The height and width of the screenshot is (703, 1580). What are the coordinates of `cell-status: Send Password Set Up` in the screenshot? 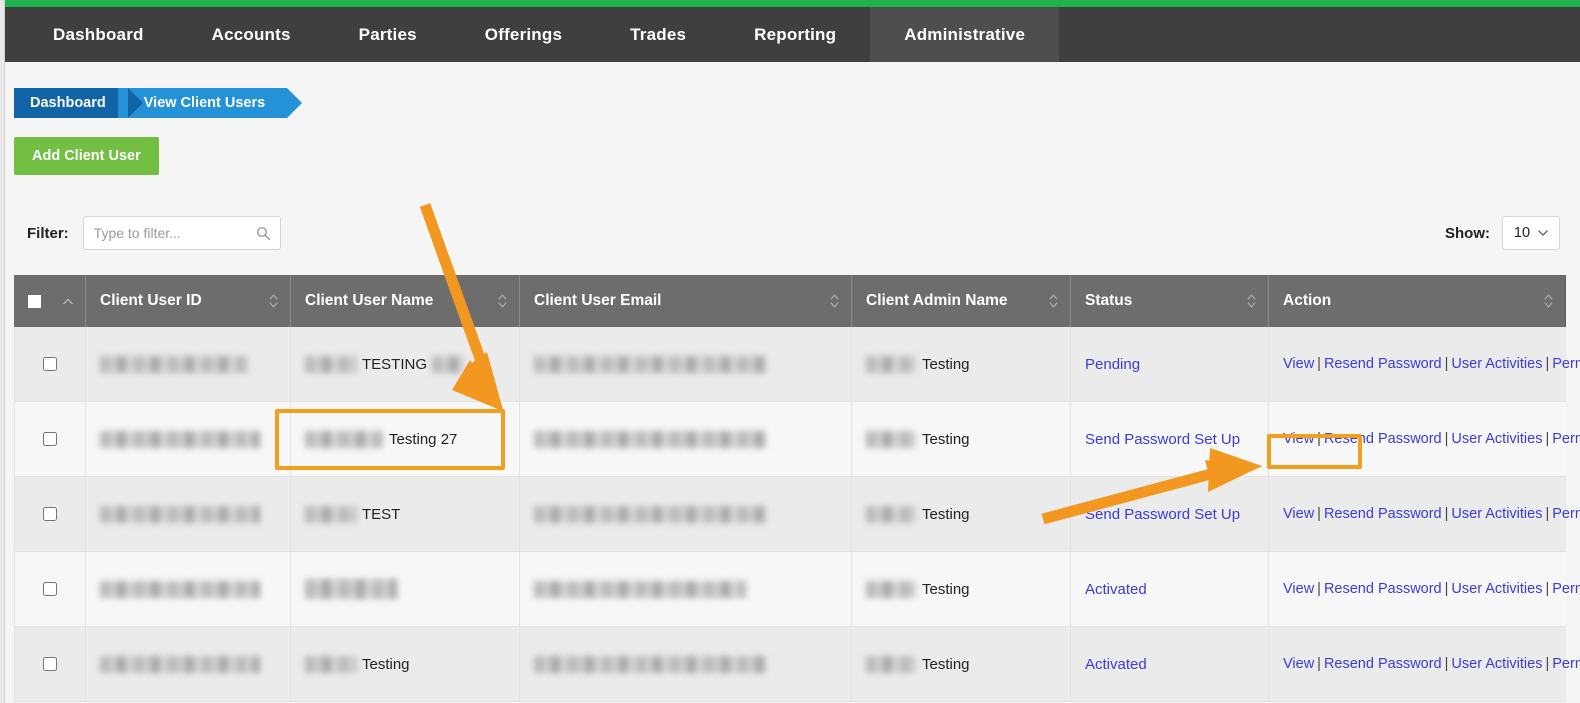 It's located at (1169, 514).